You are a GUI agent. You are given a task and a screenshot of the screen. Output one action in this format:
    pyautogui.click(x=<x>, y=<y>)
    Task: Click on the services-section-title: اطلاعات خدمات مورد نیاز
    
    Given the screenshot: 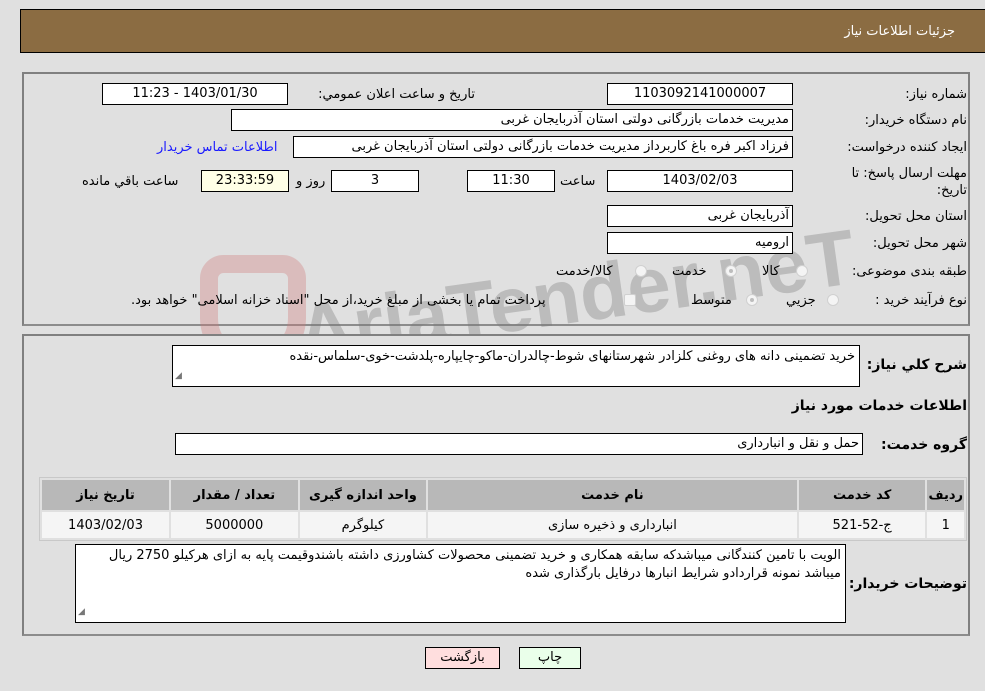 What is the action you would take?
    pyautogui.click(x=879, y=406)
    